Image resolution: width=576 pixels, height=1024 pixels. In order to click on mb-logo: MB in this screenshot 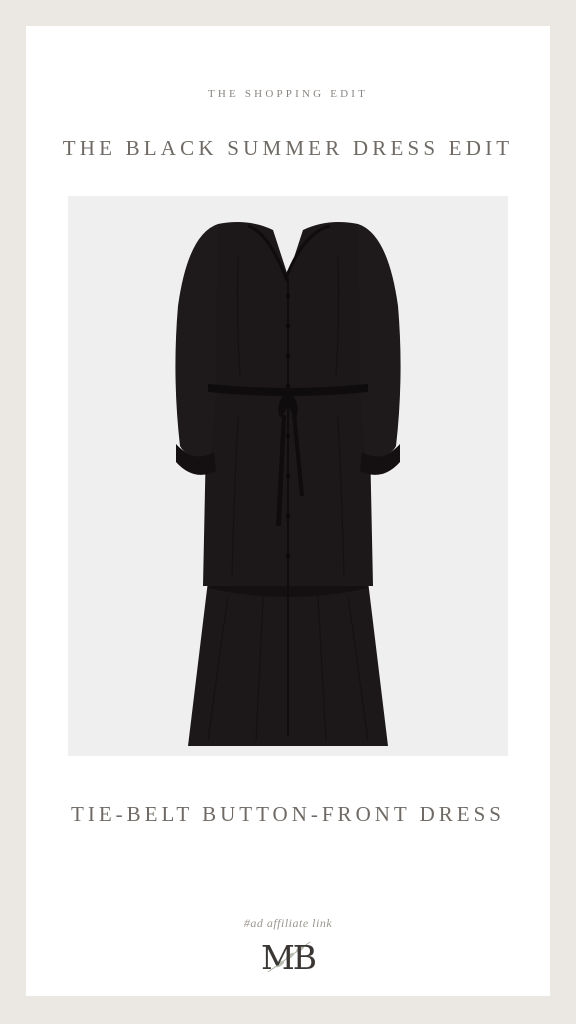, I will do `click(288, 957)`.